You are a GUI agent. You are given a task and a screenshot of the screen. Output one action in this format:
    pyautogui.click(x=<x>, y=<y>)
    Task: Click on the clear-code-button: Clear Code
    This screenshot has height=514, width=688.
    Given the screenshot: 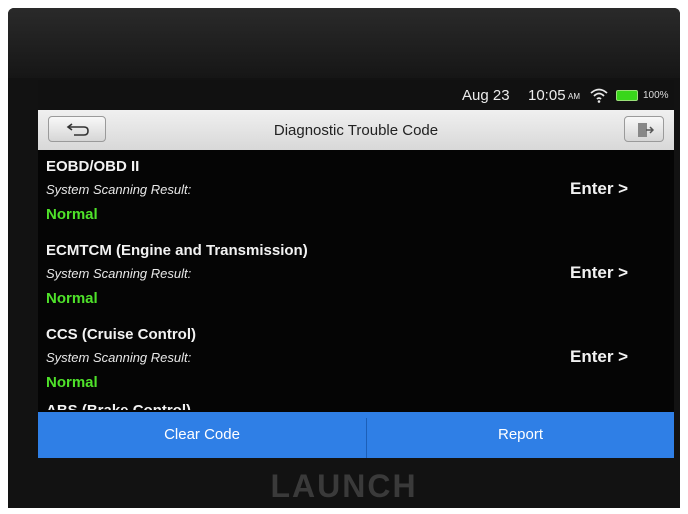 What is the action you would take?
    pyautogui.click(x=202, y=435)
    